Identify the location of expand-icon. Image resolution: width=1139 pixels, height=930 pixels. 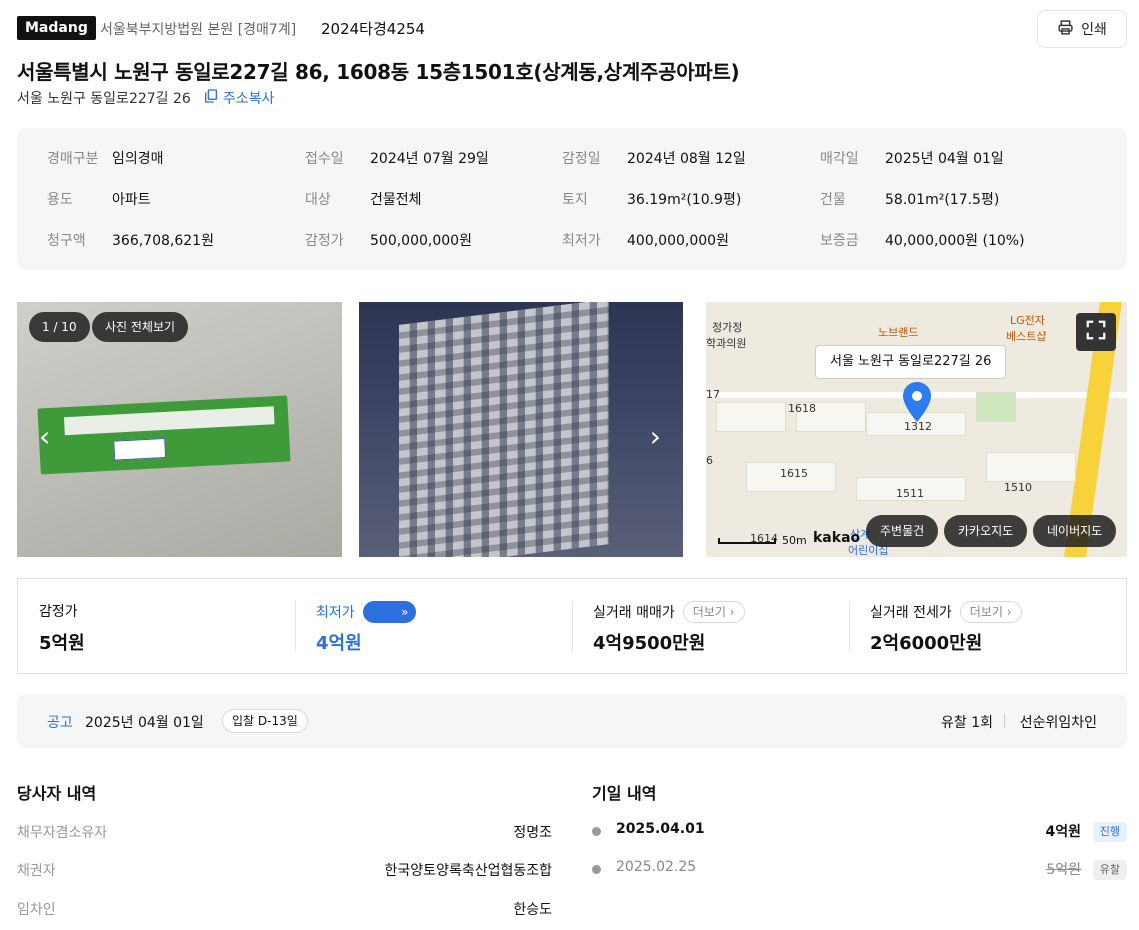
(1096, 332).